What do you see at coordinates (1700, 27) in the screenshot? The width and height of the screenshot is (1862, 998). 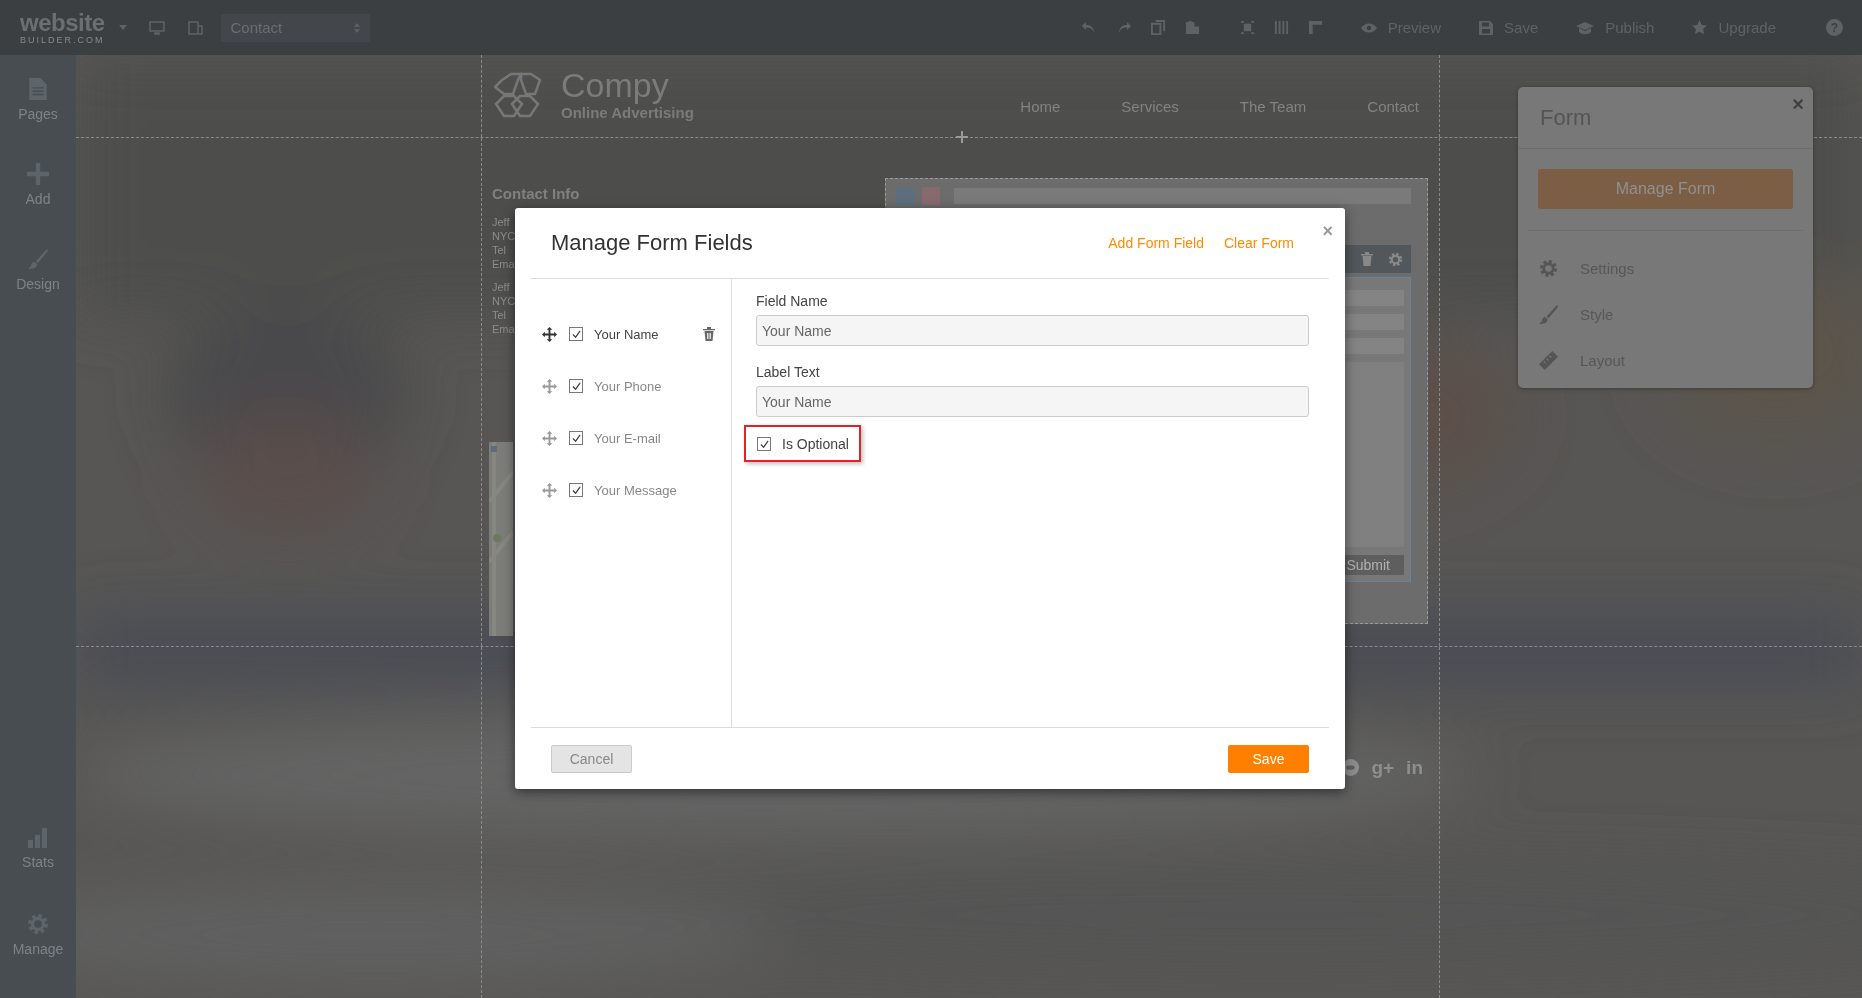 I see `star-icon` at bounding box center [1700, 27].